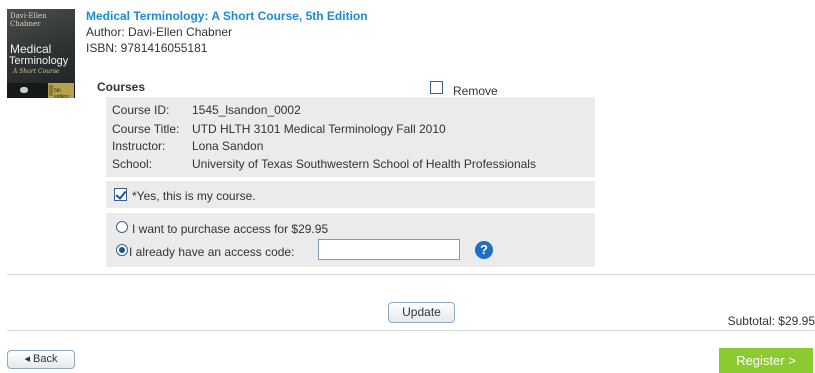 The width and height of the screenshot is (815, 373). What do you see at coordinates (421, 312) in the screenshot?
I see `update-button: Update` at bounding box center [421, 312].